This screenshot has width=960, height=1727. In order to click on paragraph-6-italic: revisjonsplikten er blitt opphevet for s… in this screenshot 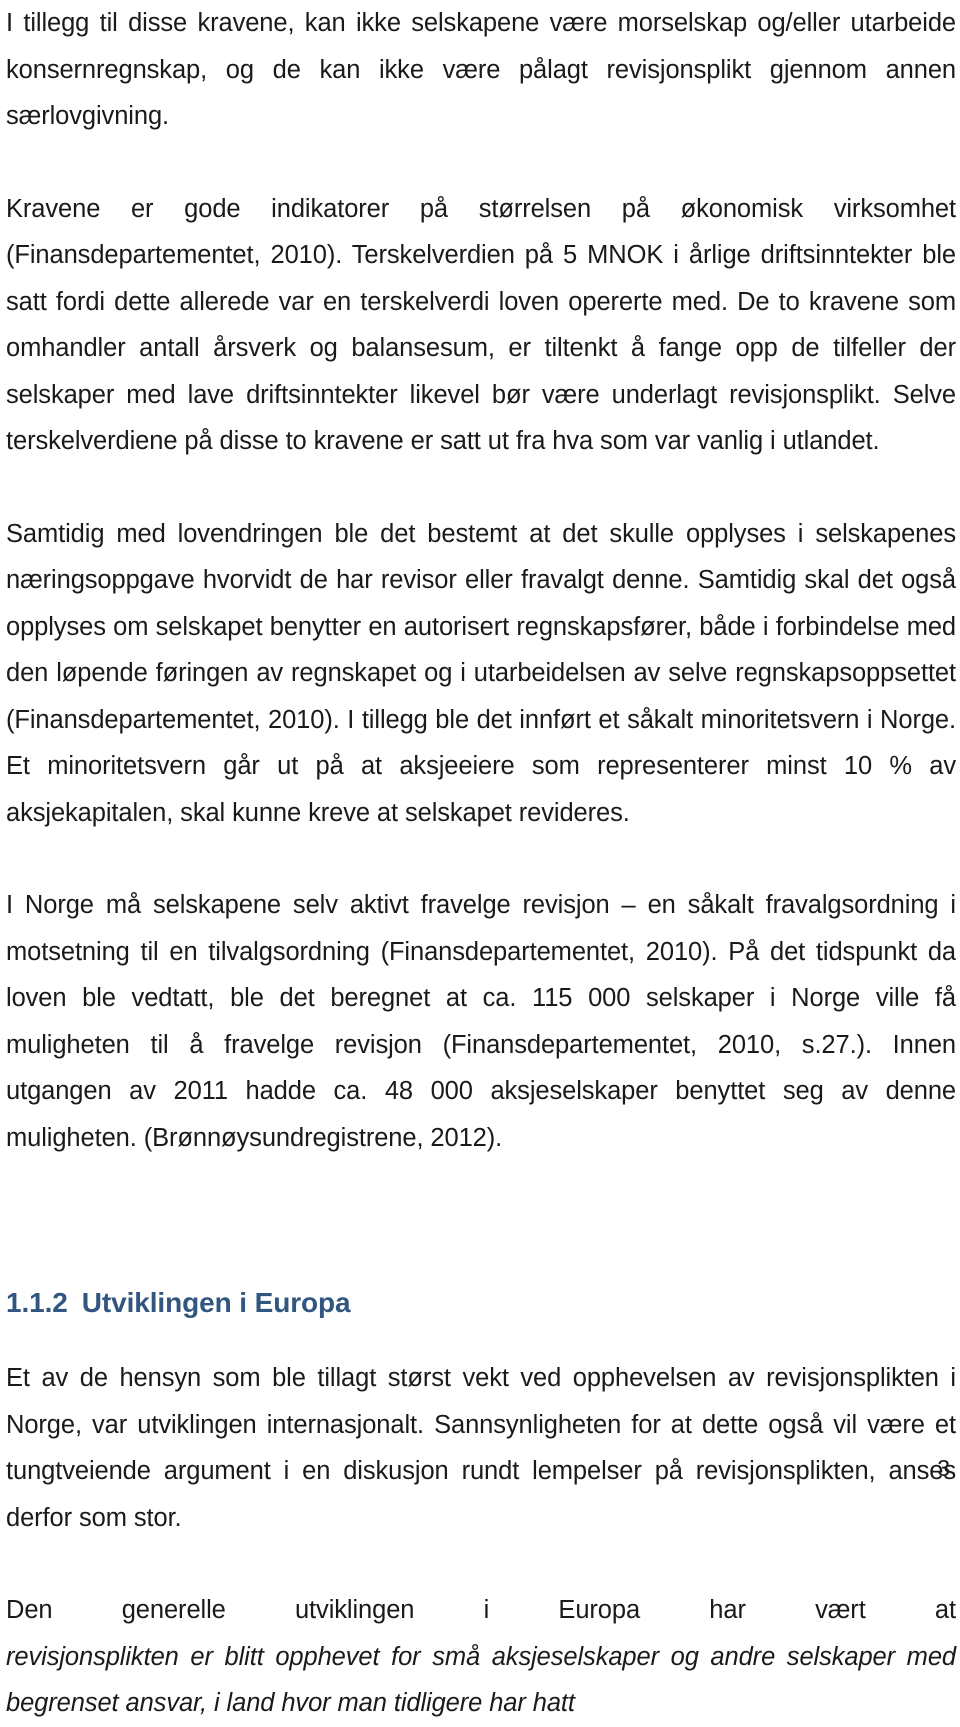, I will do `click(481, 1680)`.